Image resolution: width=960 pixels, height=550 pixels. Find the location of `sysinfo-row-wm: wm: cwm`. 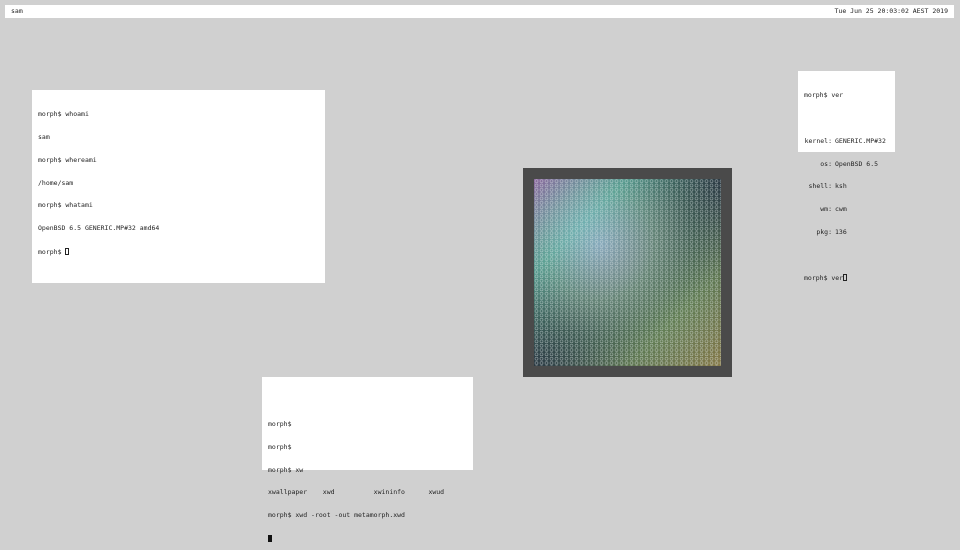

sysinfo-row-wm: wm: cwm is located at coordinates (846, 209).